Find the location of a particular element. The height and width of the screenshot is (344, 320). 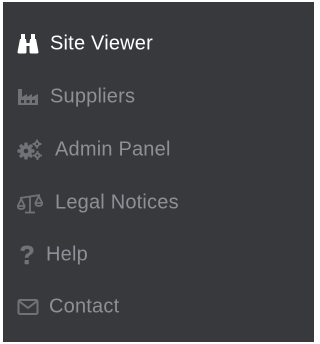

menu-item-label: Contact is located at coordinates (84, 306).